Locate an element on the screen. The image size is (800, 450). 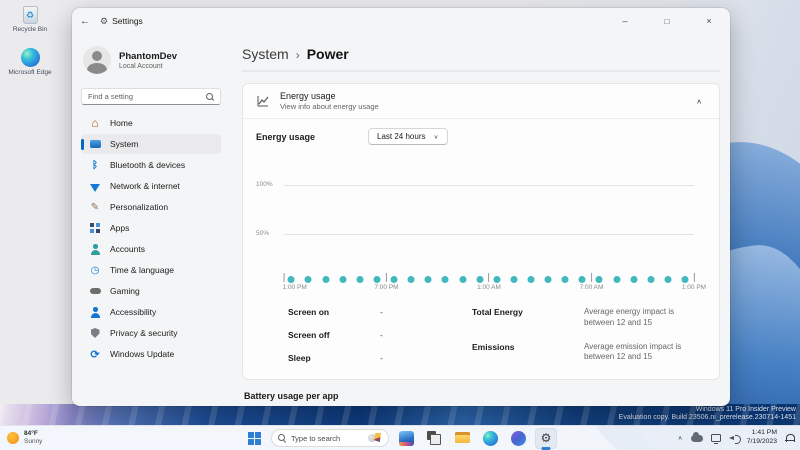
weather-widget: 84°F Sunny is located at coordinates (24, 438).